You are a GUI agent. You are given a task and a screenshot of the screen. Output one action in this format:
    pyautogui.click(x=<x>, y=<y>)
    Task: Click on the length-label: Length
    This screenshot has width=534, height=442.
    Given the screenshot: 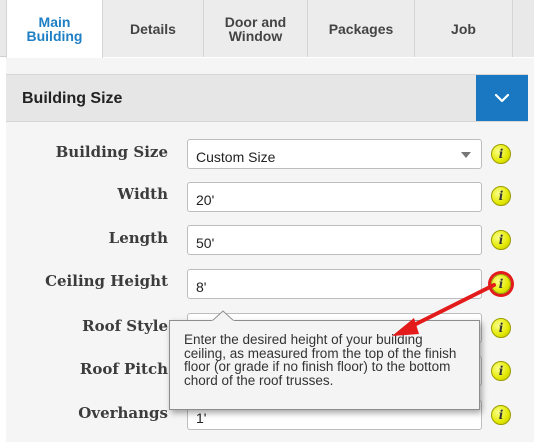 What is the action you would take?
    pyautogui.click(x=138, y=238)
    